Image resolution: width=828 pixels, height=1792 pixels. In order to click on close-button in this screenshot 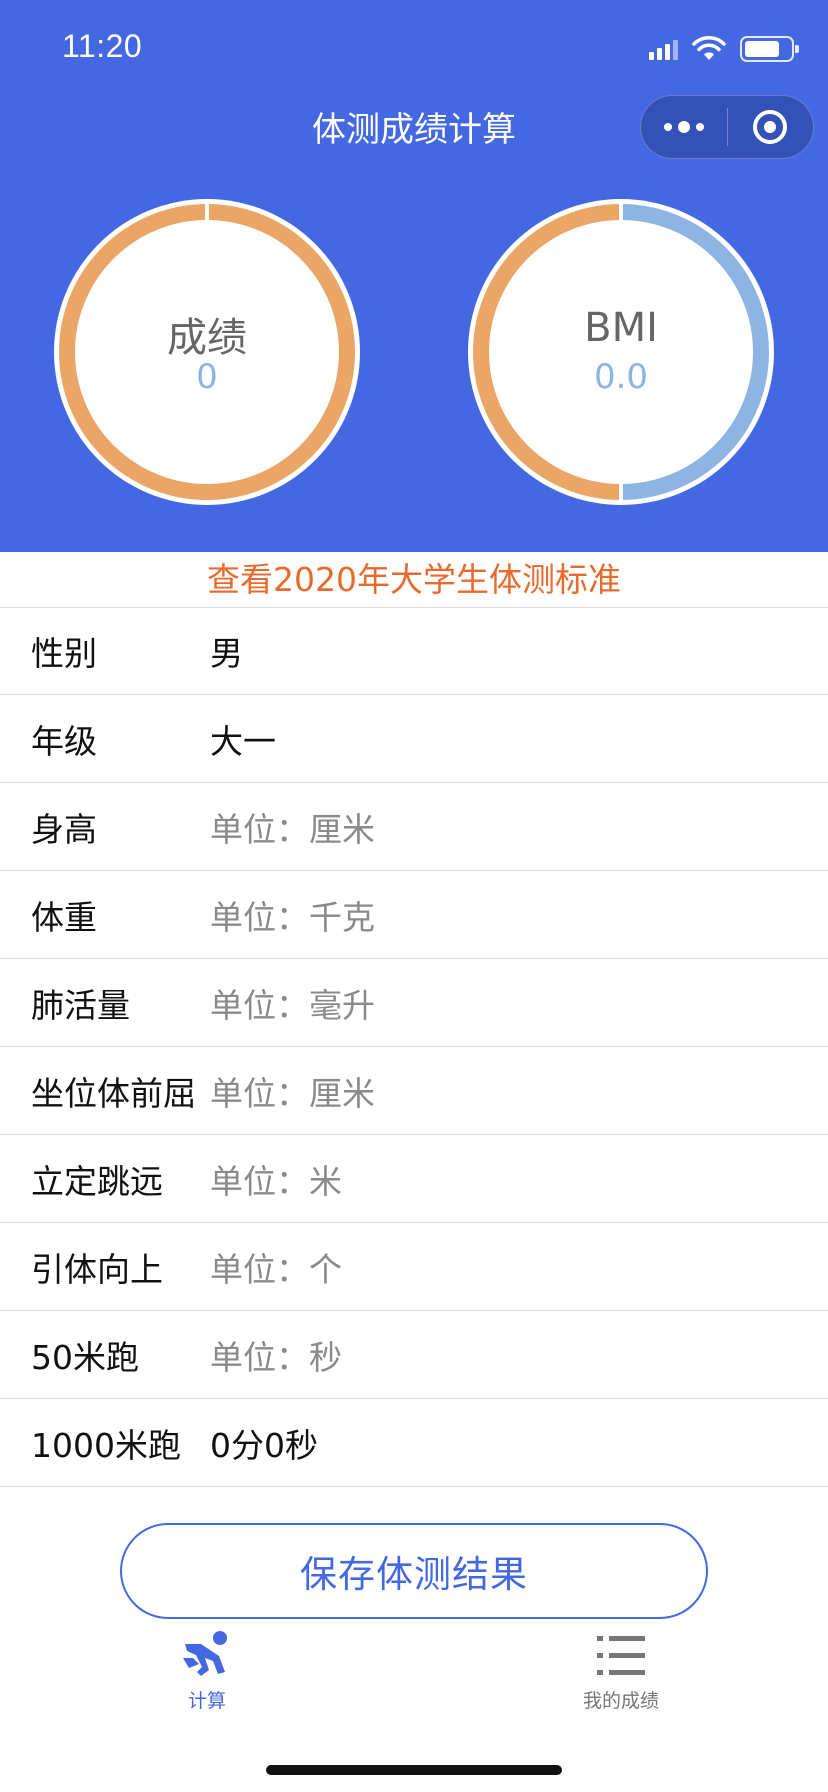, I will do `click(771, 127)`.